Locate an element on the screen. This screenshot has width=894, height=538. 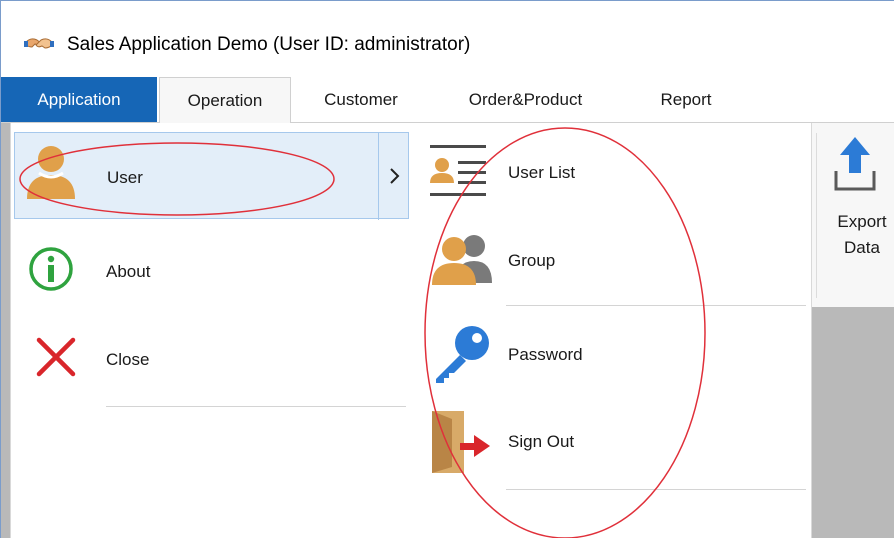
sign-out-icon is located at coordinates (461, 442).